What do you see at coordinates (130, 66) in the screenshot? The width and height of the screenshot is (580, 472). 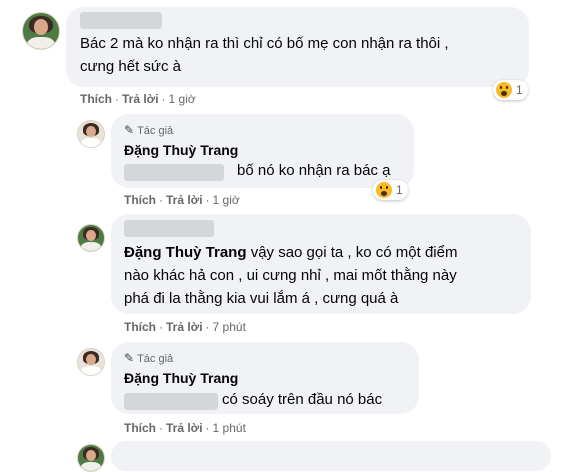 I see `comment-text: cưng hết sức à` at bounding box center [130, 66].